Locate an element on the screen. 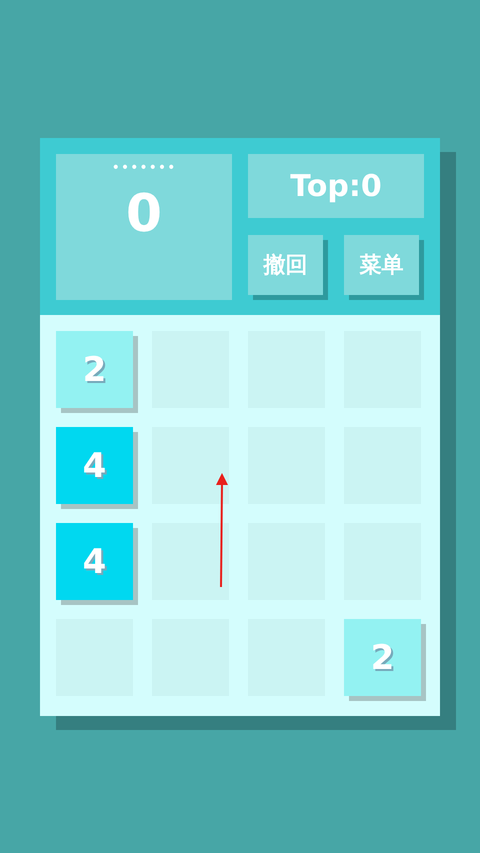 Image resolution: width=480 pixels, height=853 pixels. menu-button: 菜单 is located at coordinates (381, 265).